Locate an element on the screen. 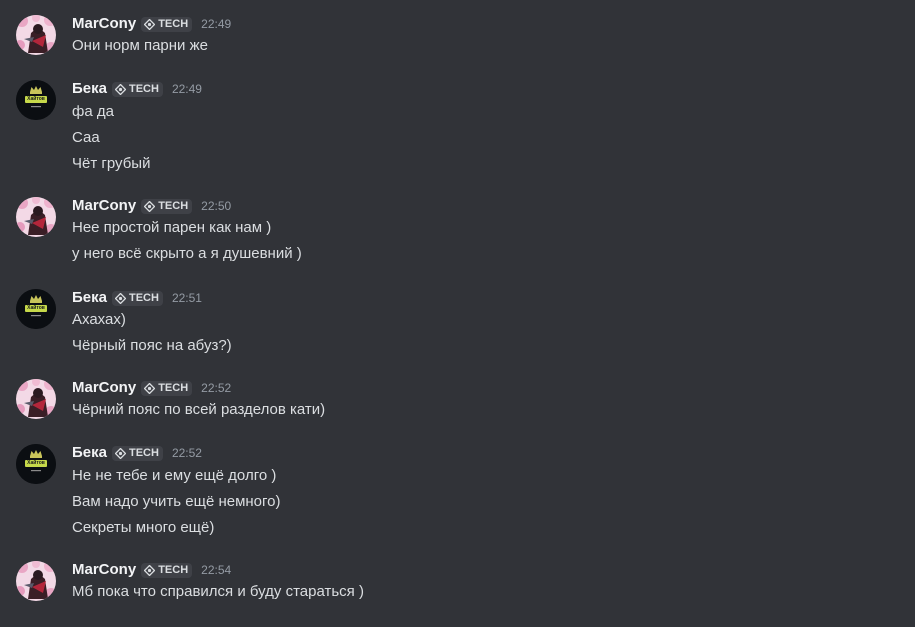 The image size is (915, 627). message-text: Вам надо учить ещё немного) is located at coordinates (176, 501).